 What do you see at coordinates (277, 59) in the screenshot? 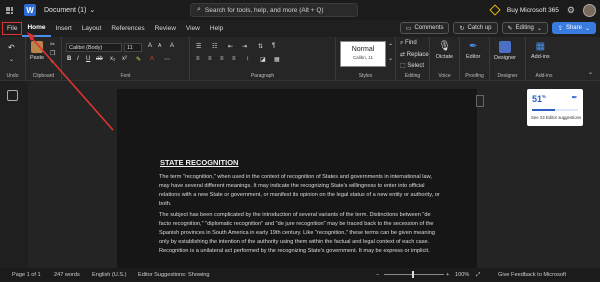
I see `borders-icon: ▦` at bounding box center [277, 59].